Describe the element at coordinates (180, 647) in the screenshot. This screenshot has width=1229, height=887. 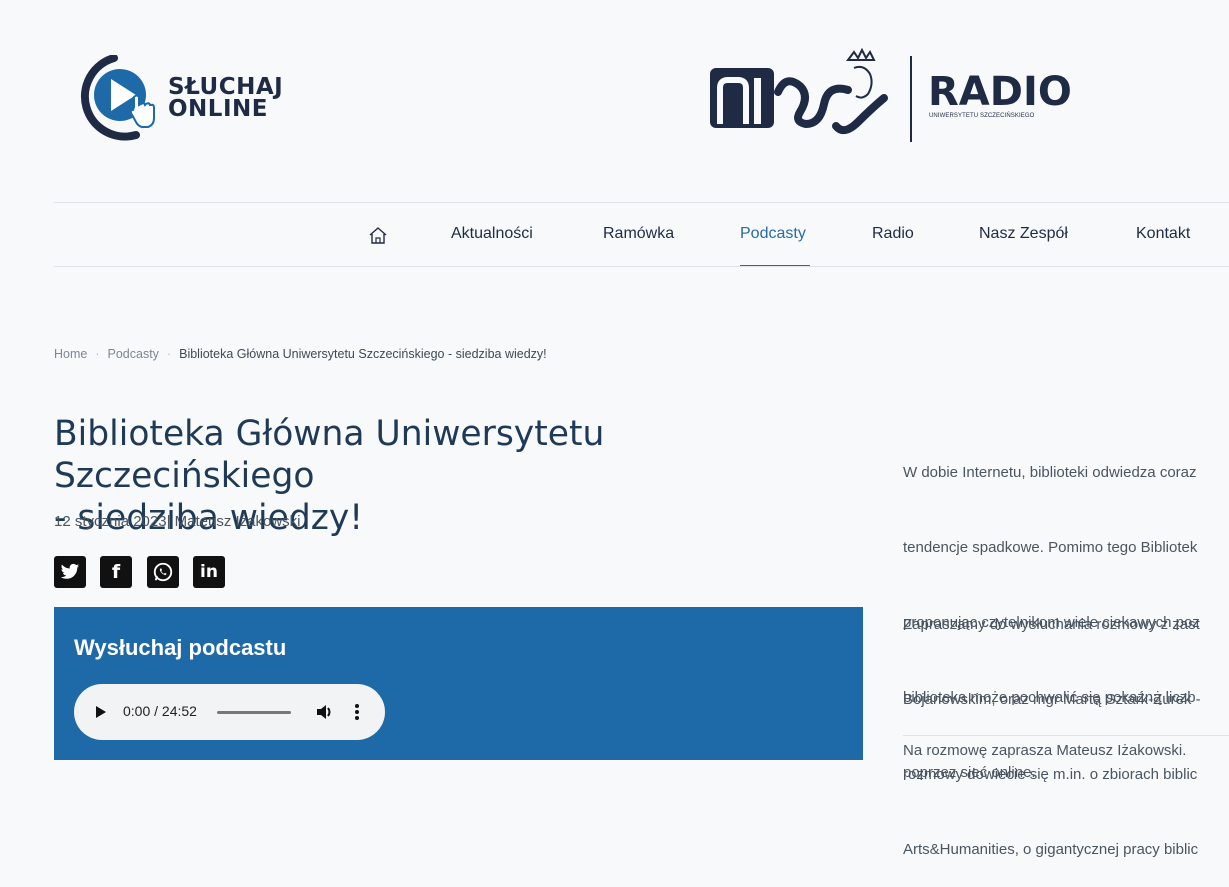
I see `podcast-heading: Wysłuchaj podcastu` at that location.